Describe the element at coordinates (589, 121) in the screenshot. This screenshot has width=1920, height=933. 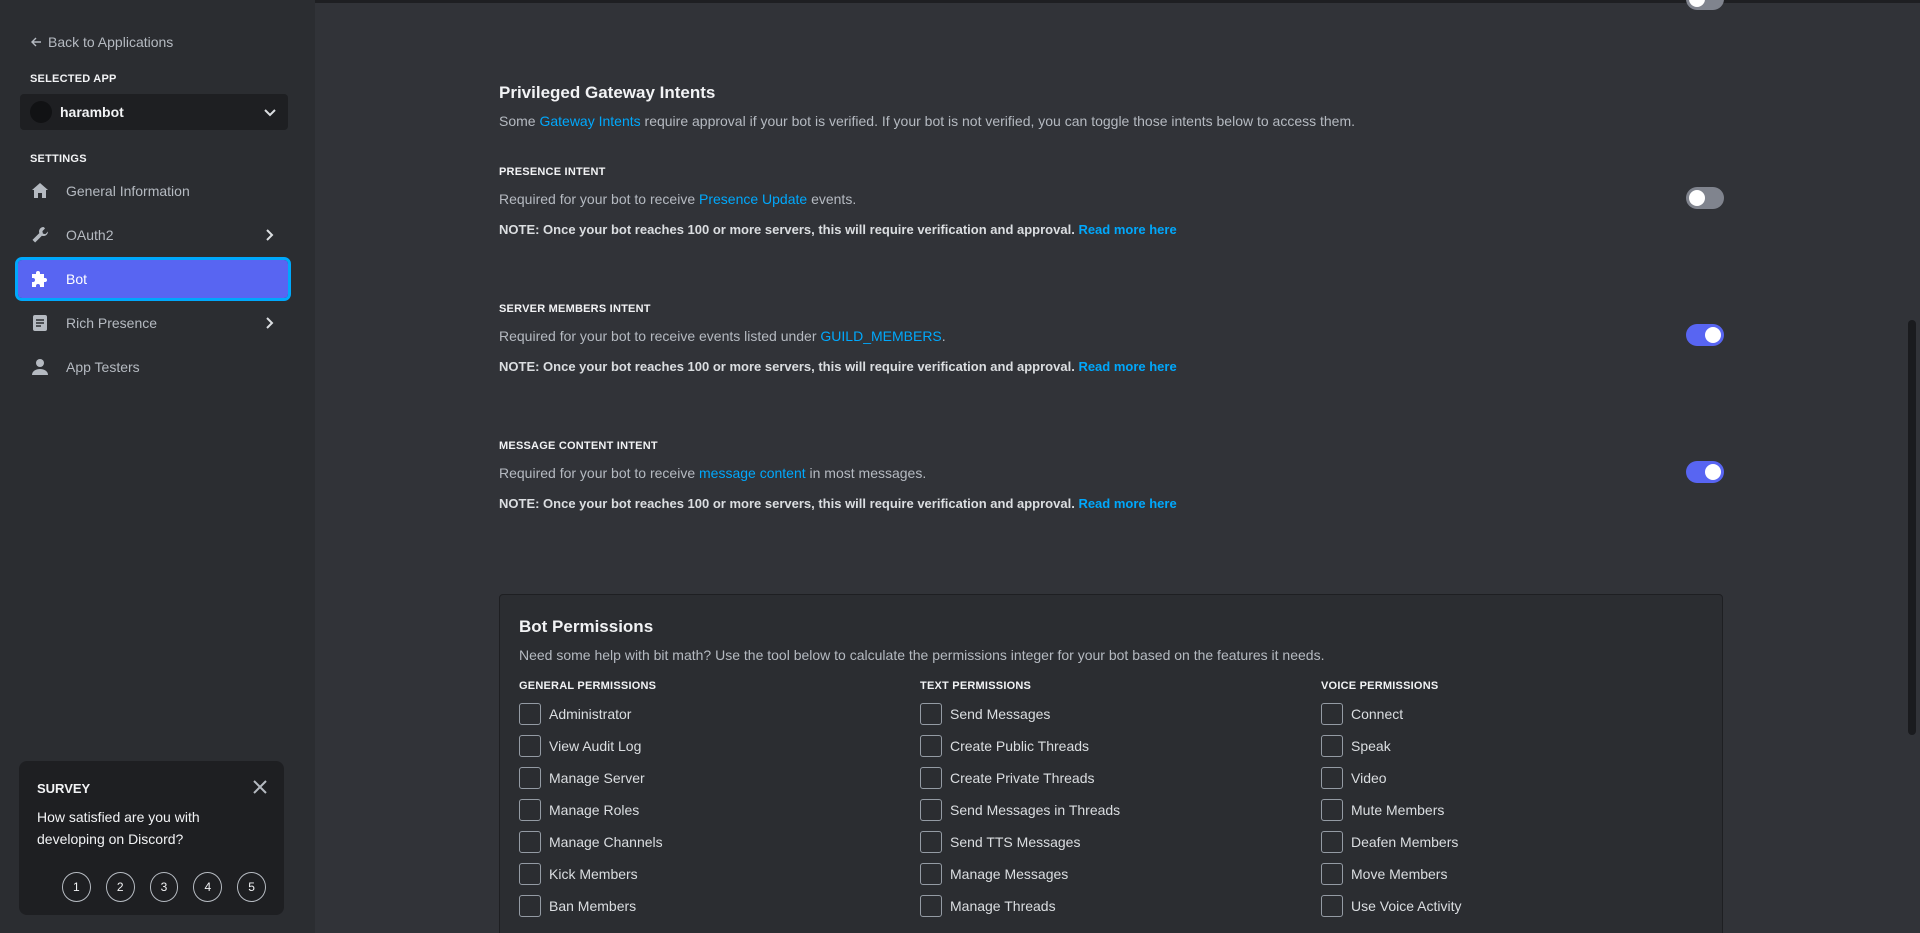
I see `gateway-intents-link: Gateway Intents` at that location.